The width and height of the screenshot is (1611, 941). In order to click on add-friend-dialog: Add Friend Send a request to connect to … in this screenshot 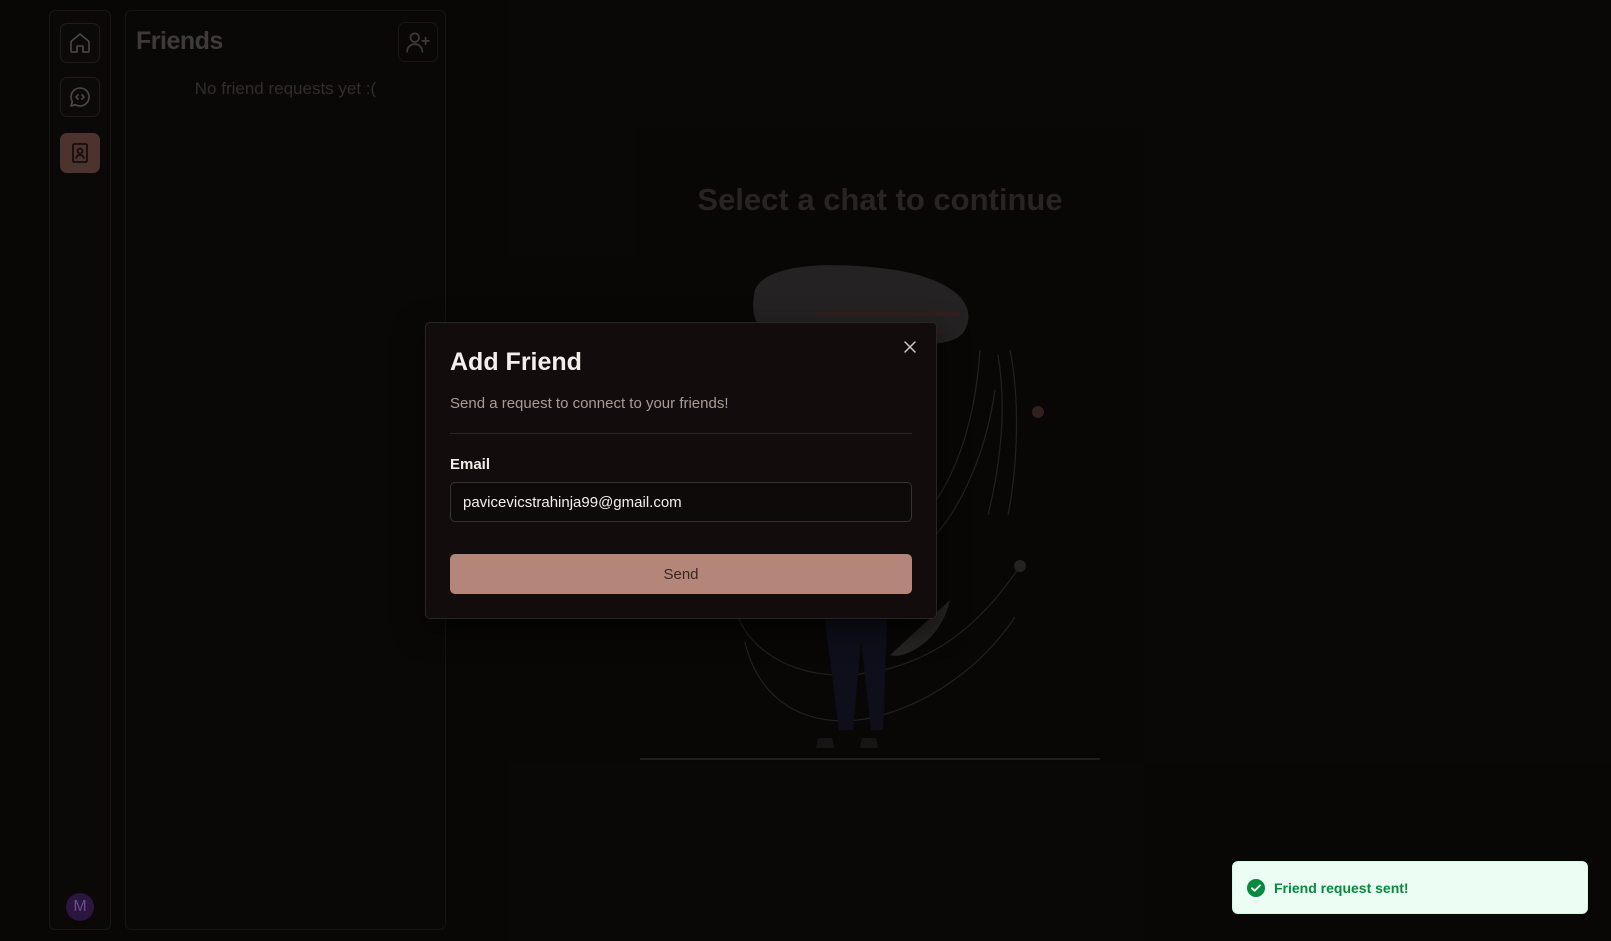, I will do `click(681, 470)`.